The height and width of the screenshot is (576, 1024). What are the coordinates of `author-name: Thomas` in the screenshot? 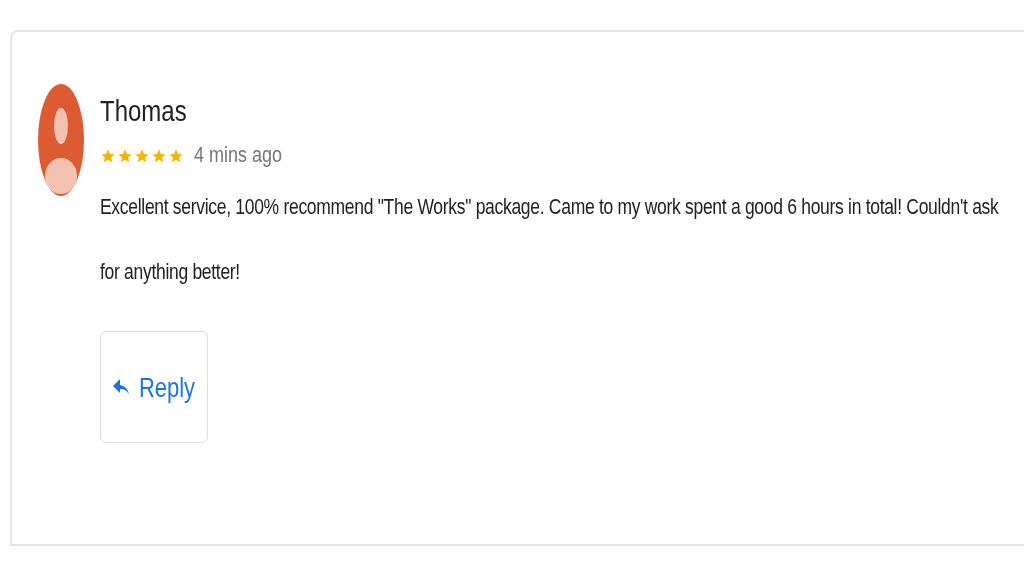 It's located at (144, 111).